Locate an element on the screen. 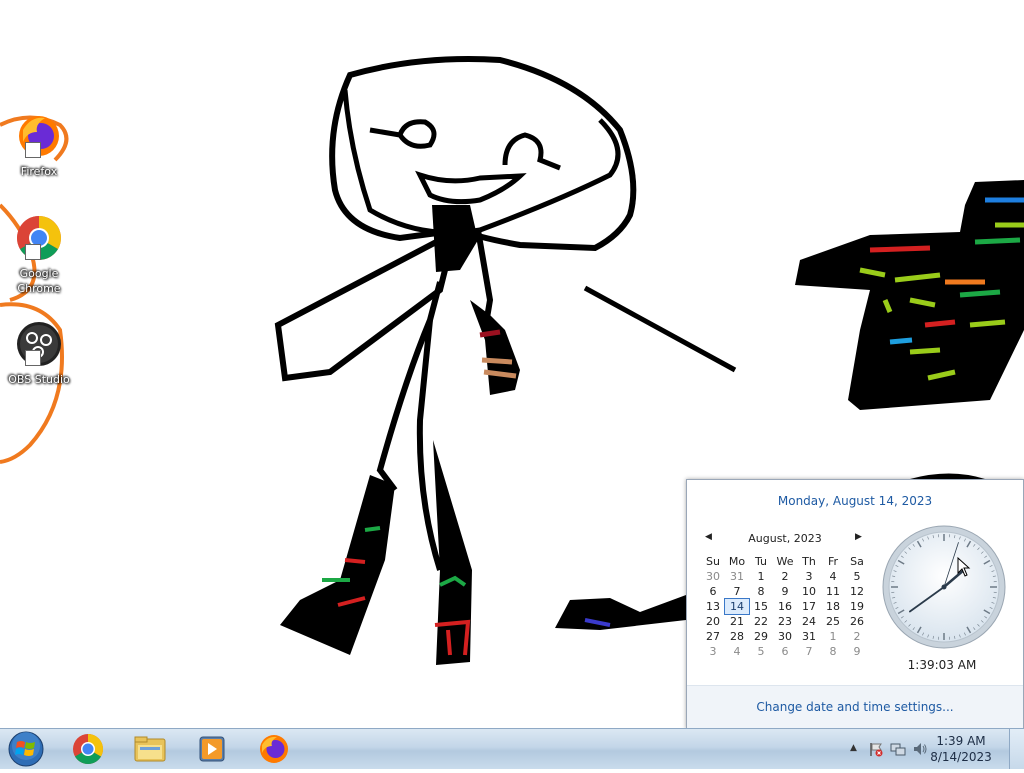 This screenshot has width=1024, height=773. show-desktop-button is located at coordinates (1016, 749).